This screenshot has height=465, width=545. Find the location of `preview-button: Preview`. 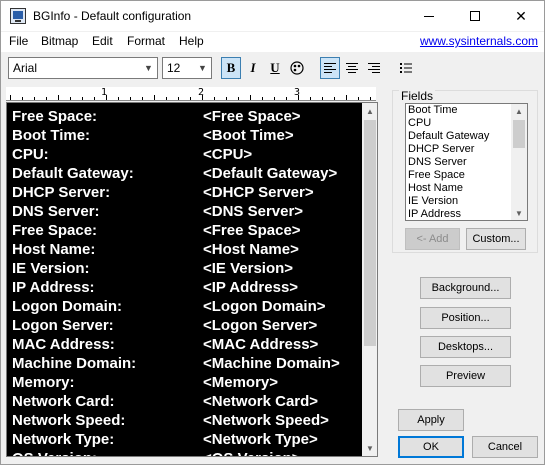

preview-button: Preview is located at coordinates (465, 376).